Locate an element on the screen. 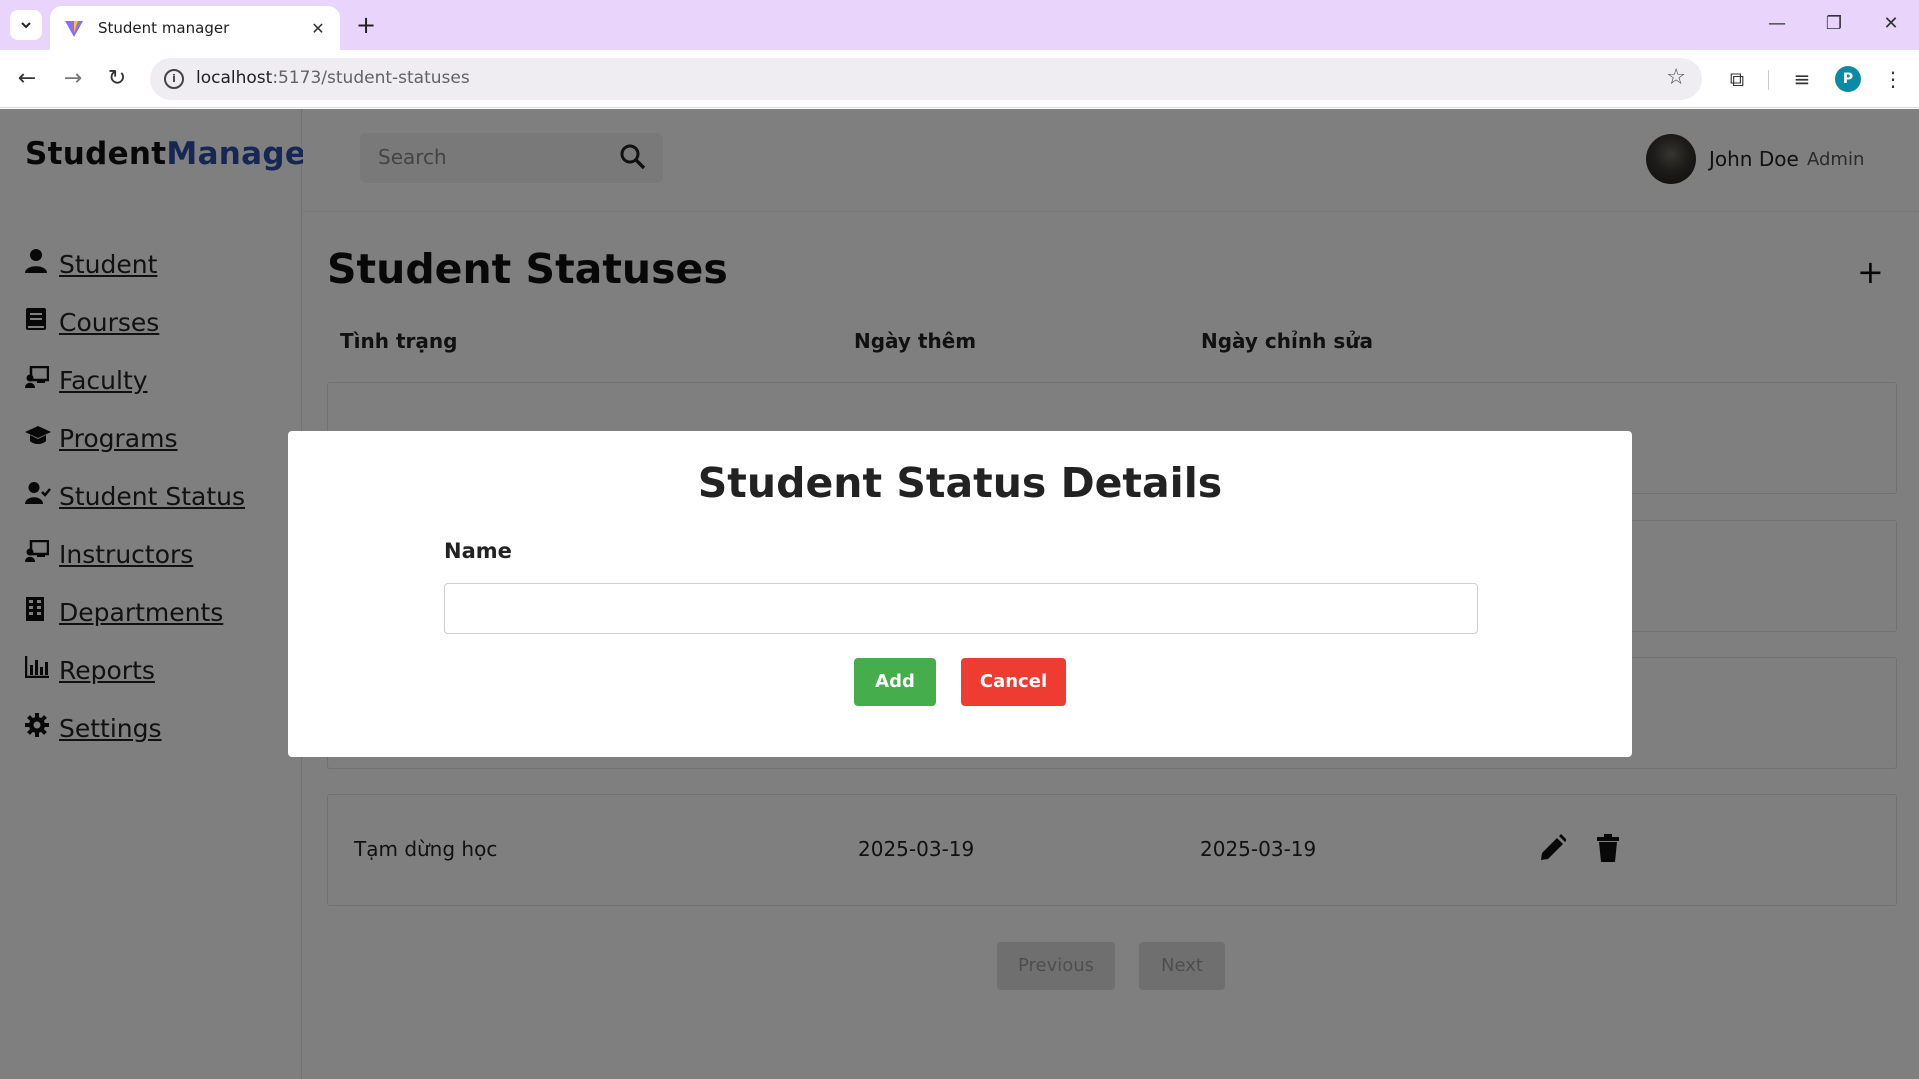 The image size is (1919, 1079). restore-icon: ❐ is located at coordinates (1834, 24).